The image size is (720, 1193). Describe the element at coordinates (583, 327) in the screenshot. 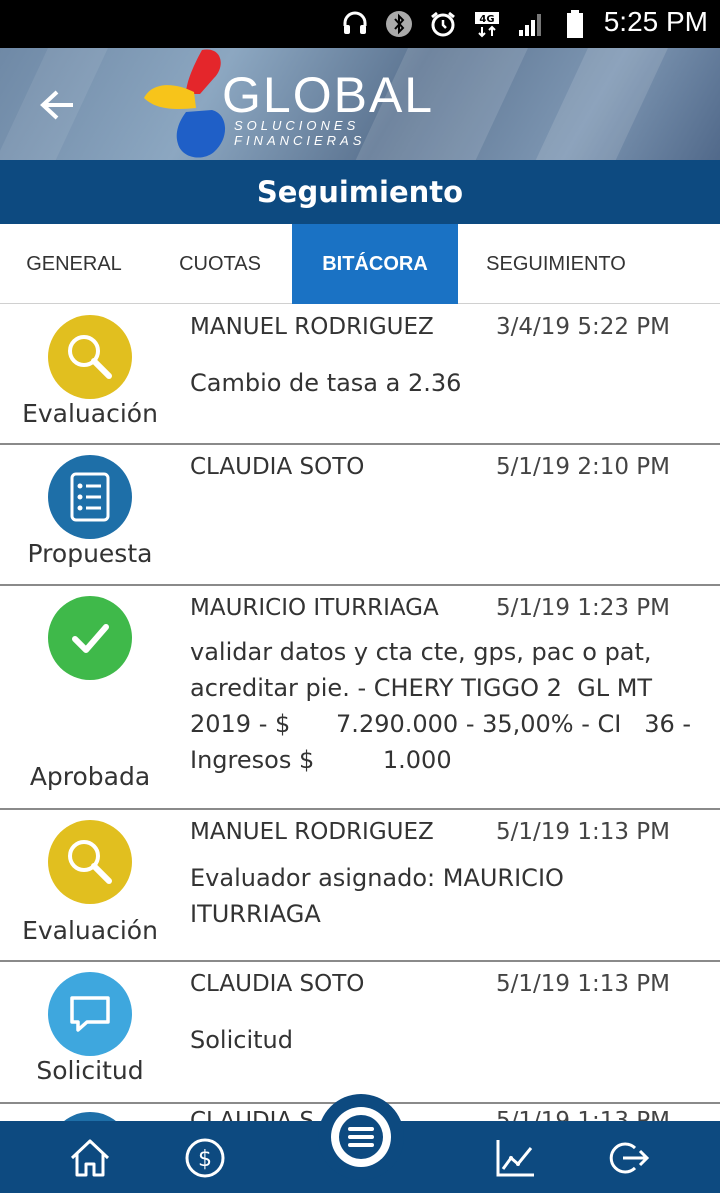

I see `entry-date: 3/4/19 5:22 PM` at that location.